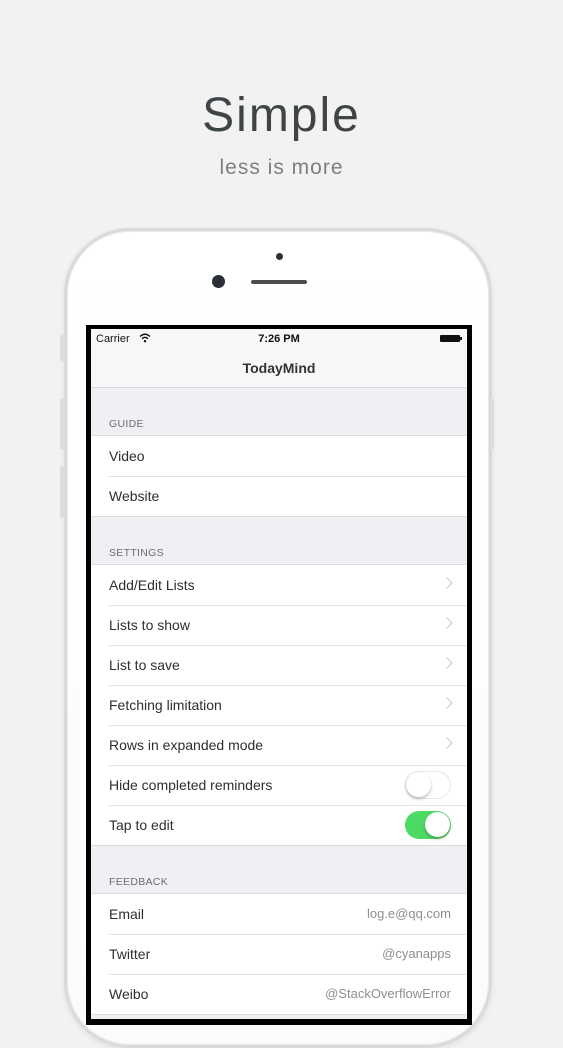 This screenshot has width=563, height=1048. Describe the element at coordinates (416, 953) in the screenshot. I see `twitter-value: @cyanapps` at that location.